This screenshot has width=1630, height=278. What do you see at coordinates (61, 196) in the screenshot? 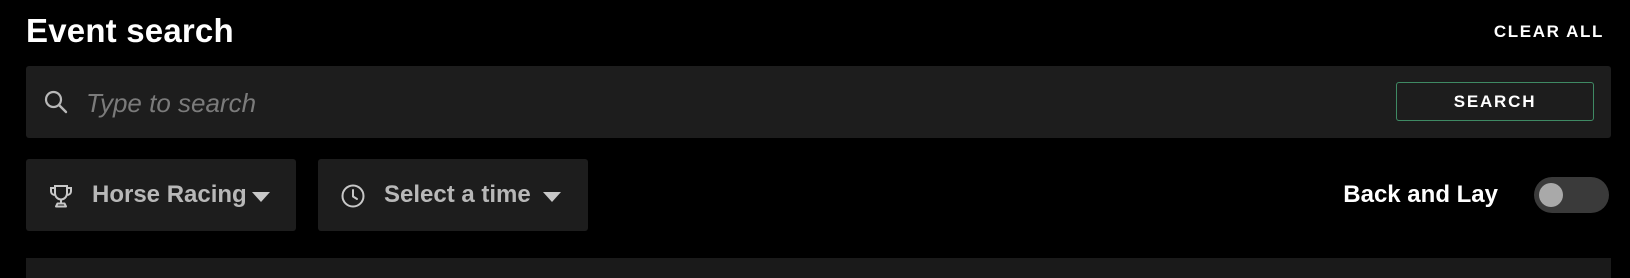
I see `trophy-icon` at bounding box center [61, 196].